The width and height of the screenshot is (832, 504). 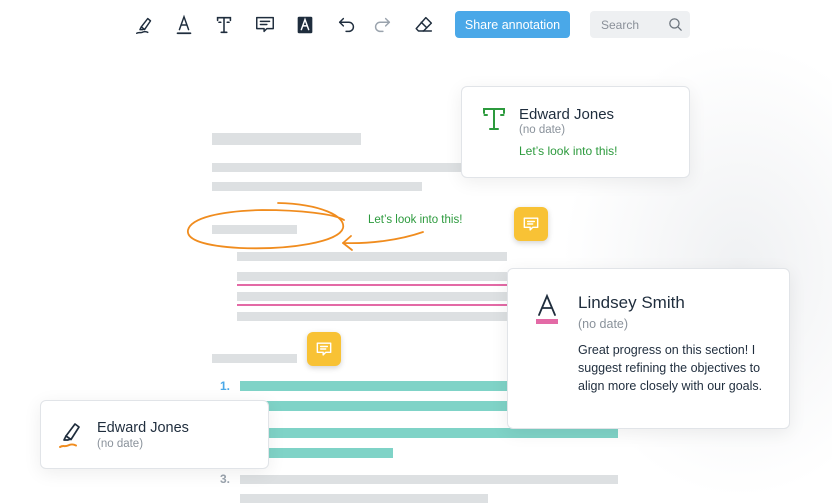 I want to click on redo-icon, so click(x=382, y=25).